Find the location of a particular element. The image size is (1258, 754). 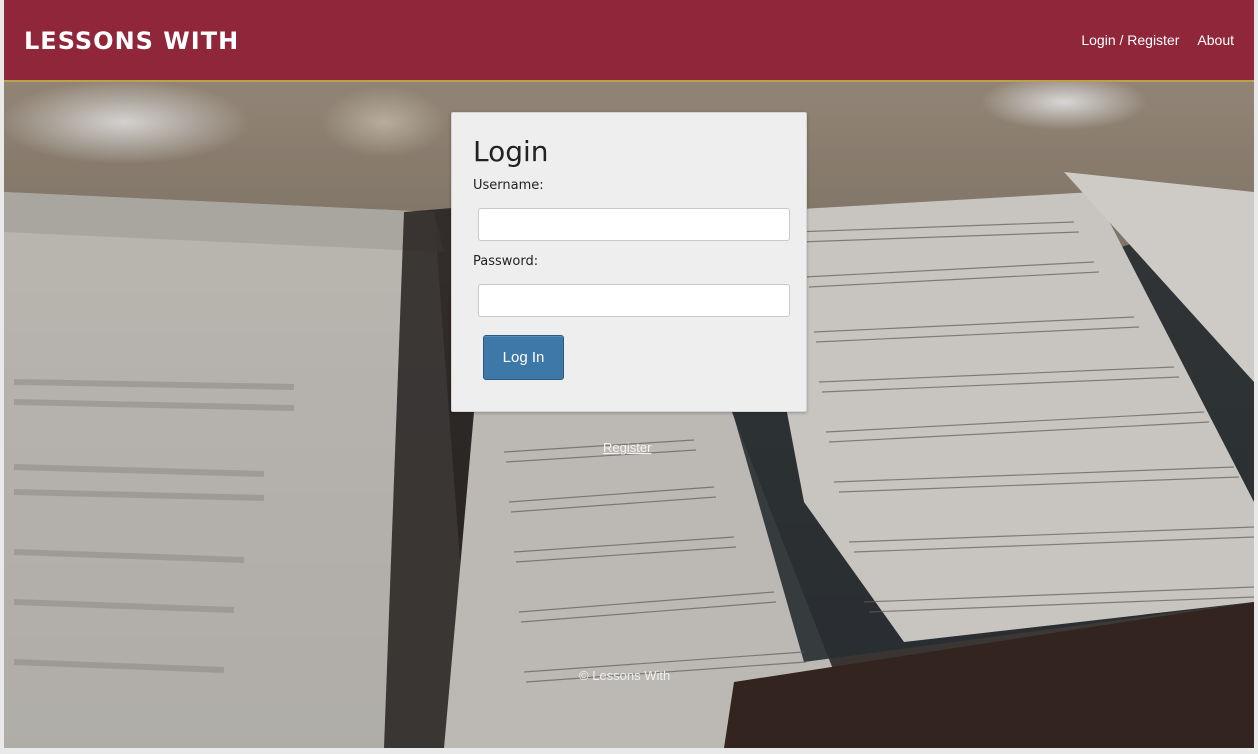

login-card: Login Username: Password: Log In is located at coordinates (629, 262).